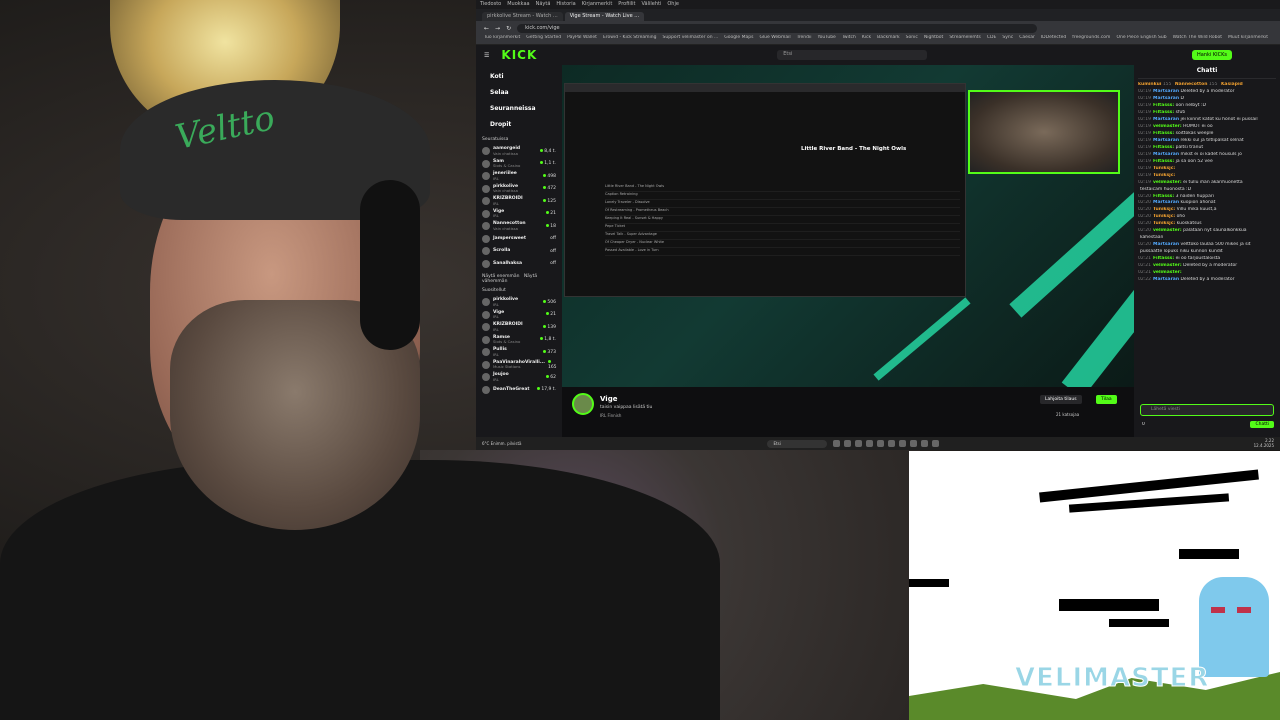 The height and width of the screenshot is (720, 1280). I want to click on bookmark-link: PayPal Wallet, so click(582, 39).